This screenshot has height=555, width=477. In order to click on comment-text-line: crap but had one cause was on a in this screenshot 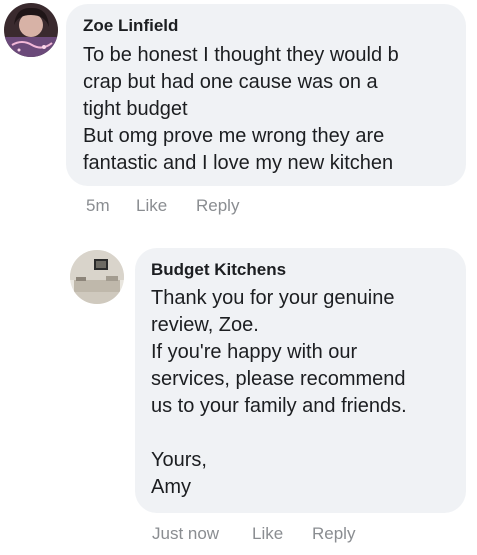, I will do `click(230, 82)`.